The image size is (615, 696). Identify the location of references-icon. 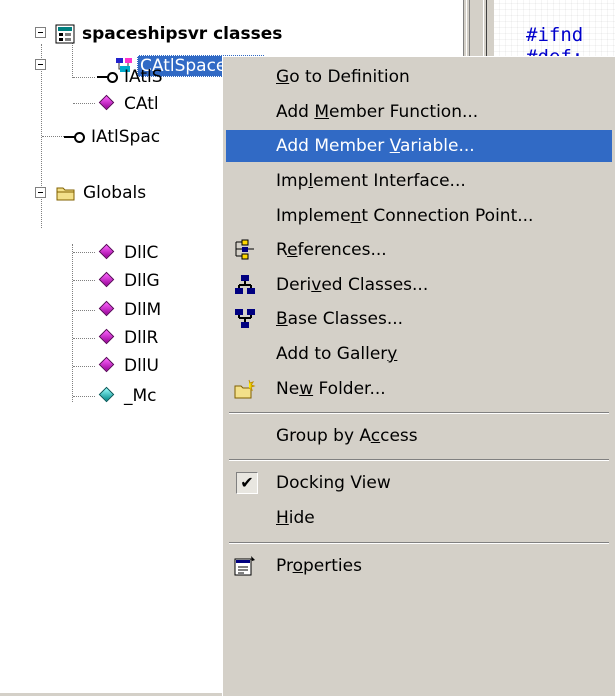
(245, 250).